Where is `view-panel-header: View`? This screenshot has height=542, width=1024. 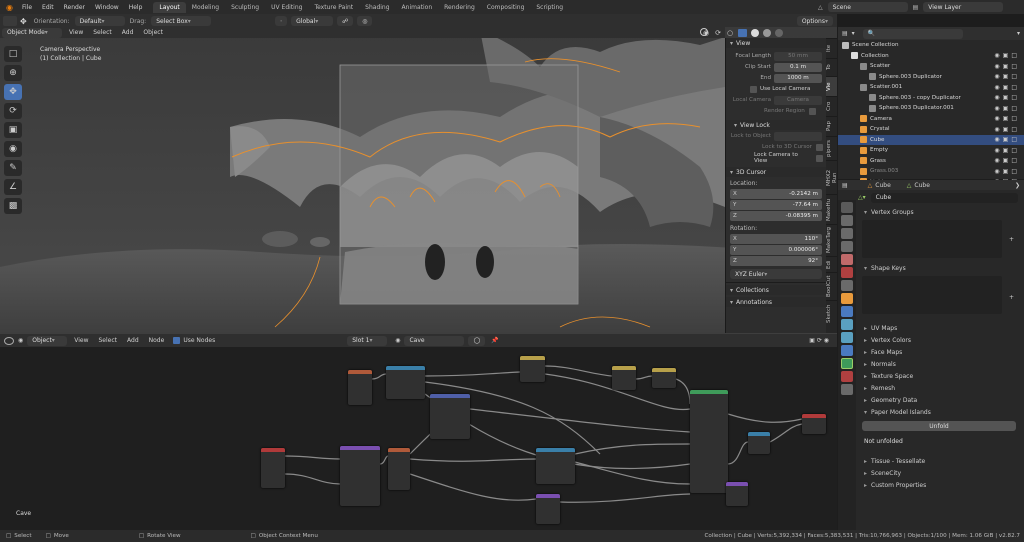
view-panel-header: View is located at coordinates (776, 43).